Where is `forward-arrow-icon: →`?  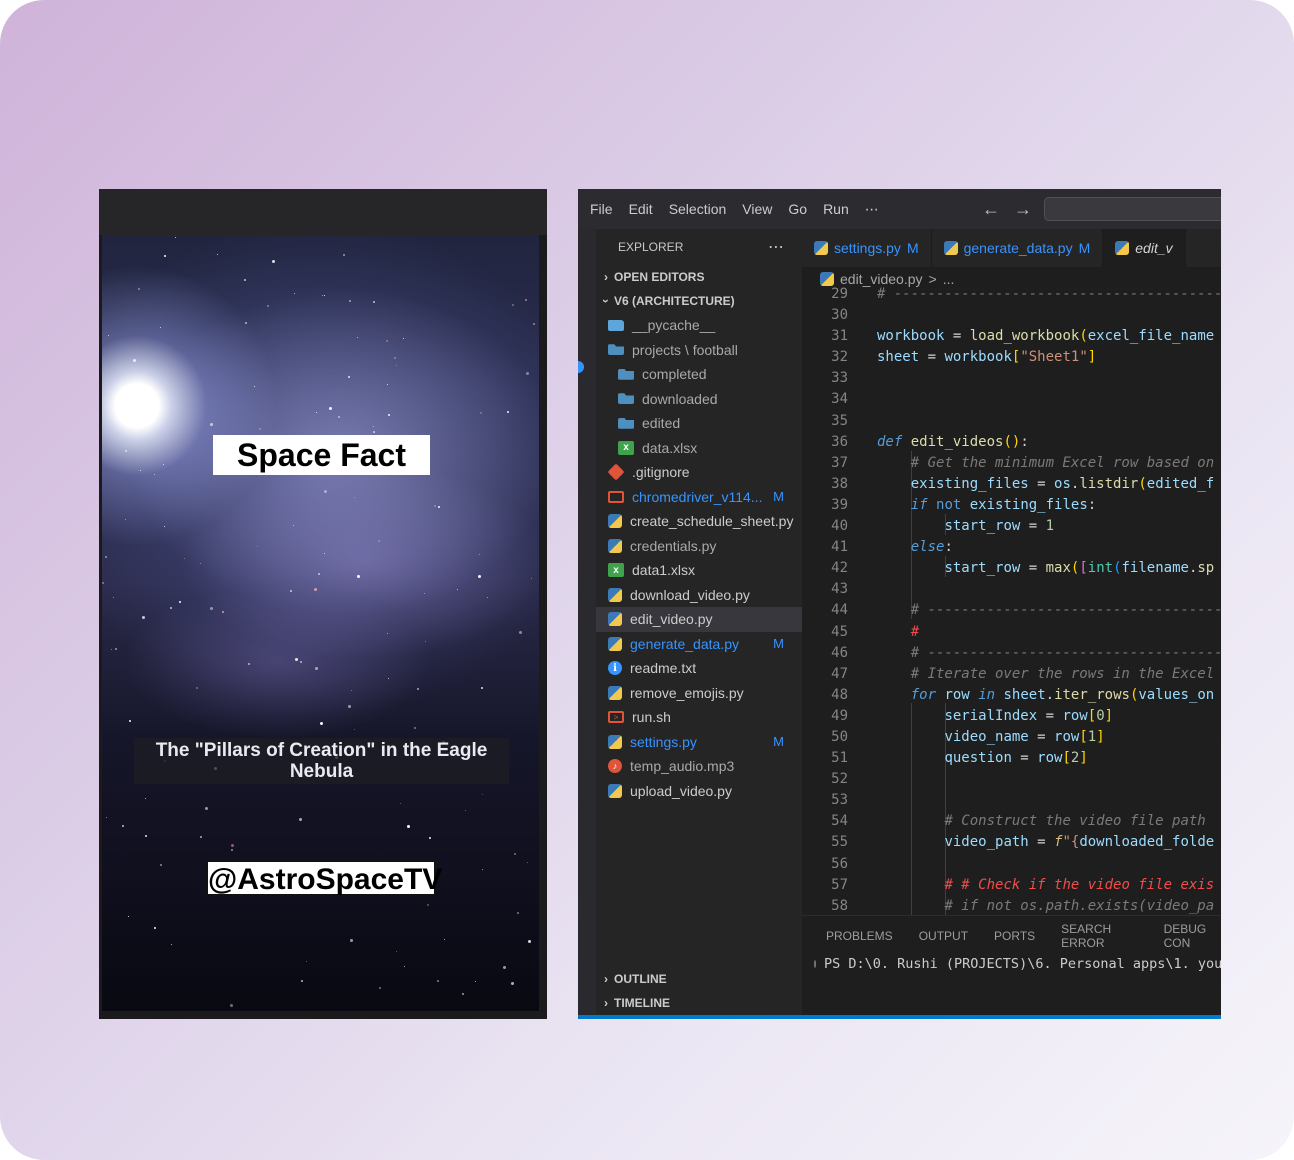 forward-arrow-icon: → is located at coordinates (1023, 209).